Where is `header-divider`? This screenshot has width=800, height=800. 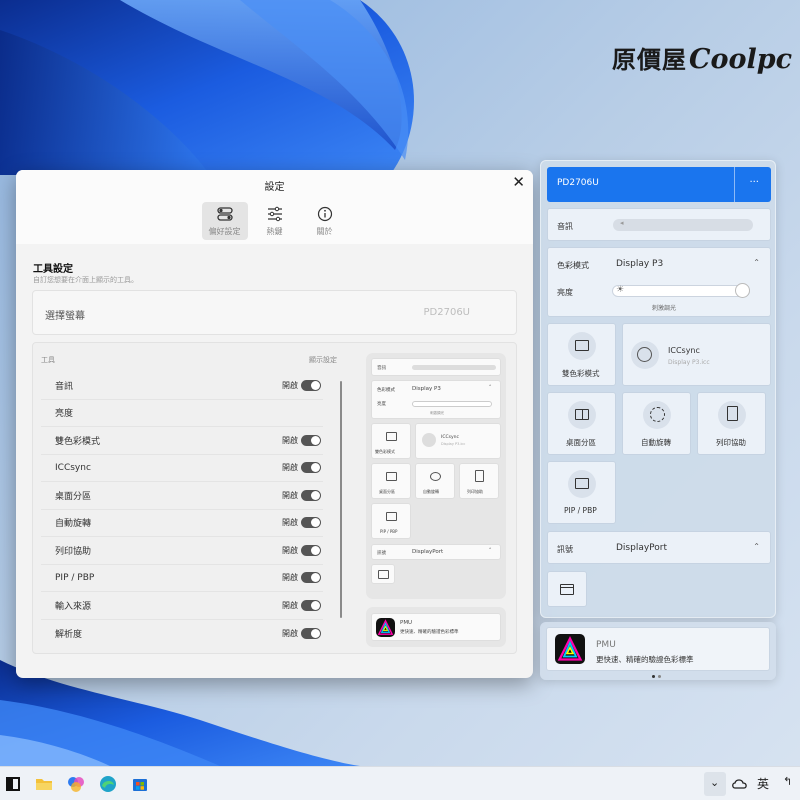
header-divider is located at coordinates (734, 184).